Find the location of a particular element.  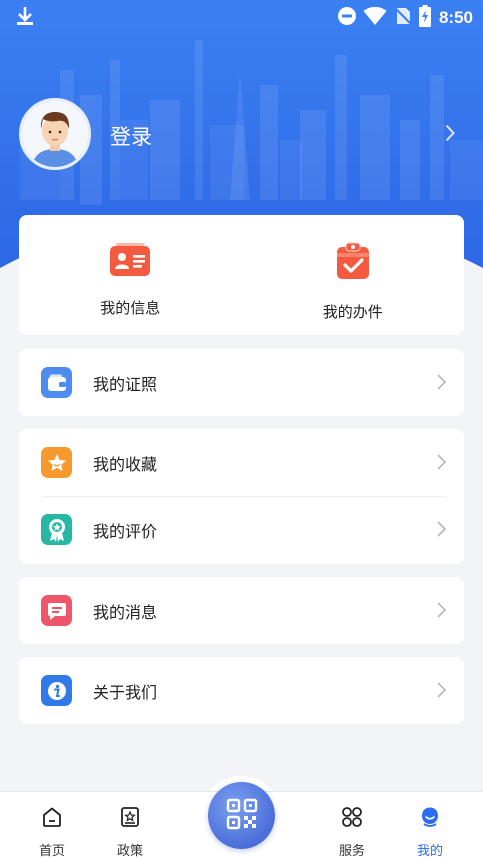

clock: 8:50 is located at coordinates (455, 17).